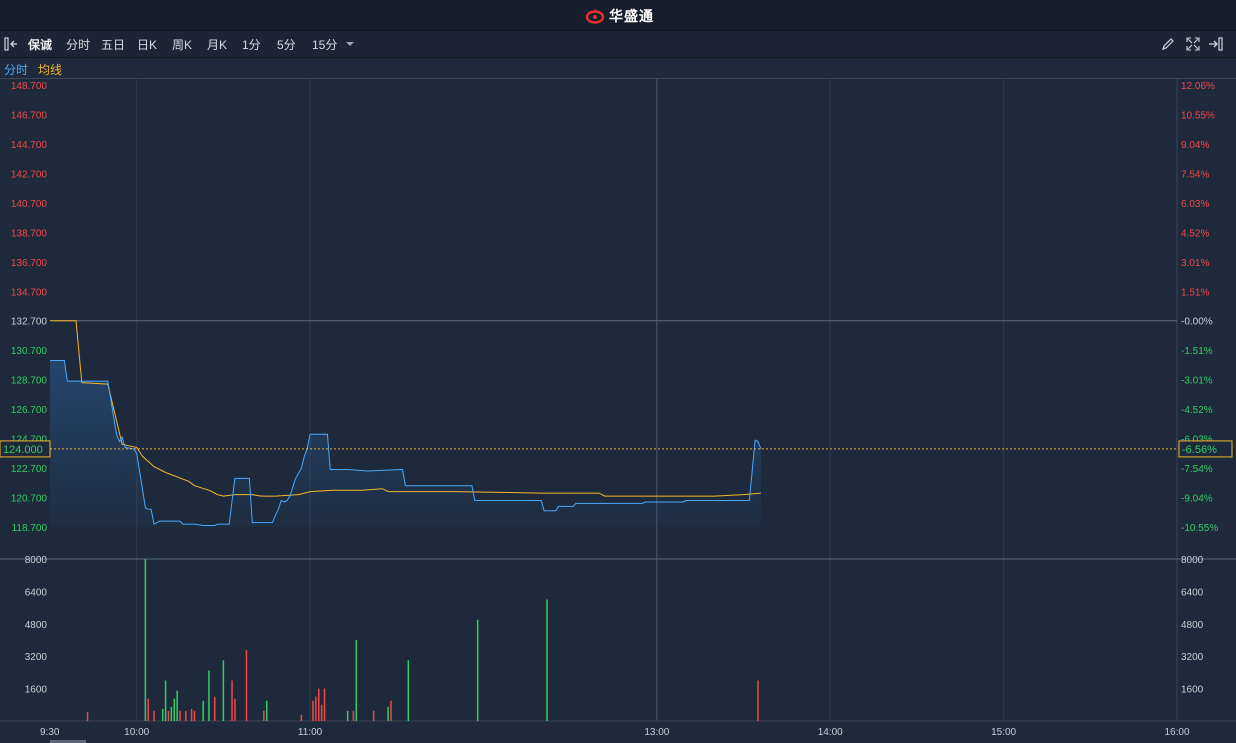  Describe the element at coordinates (29, 233) in the screenshot. I see `price-tick-label: 138.700` at that location.